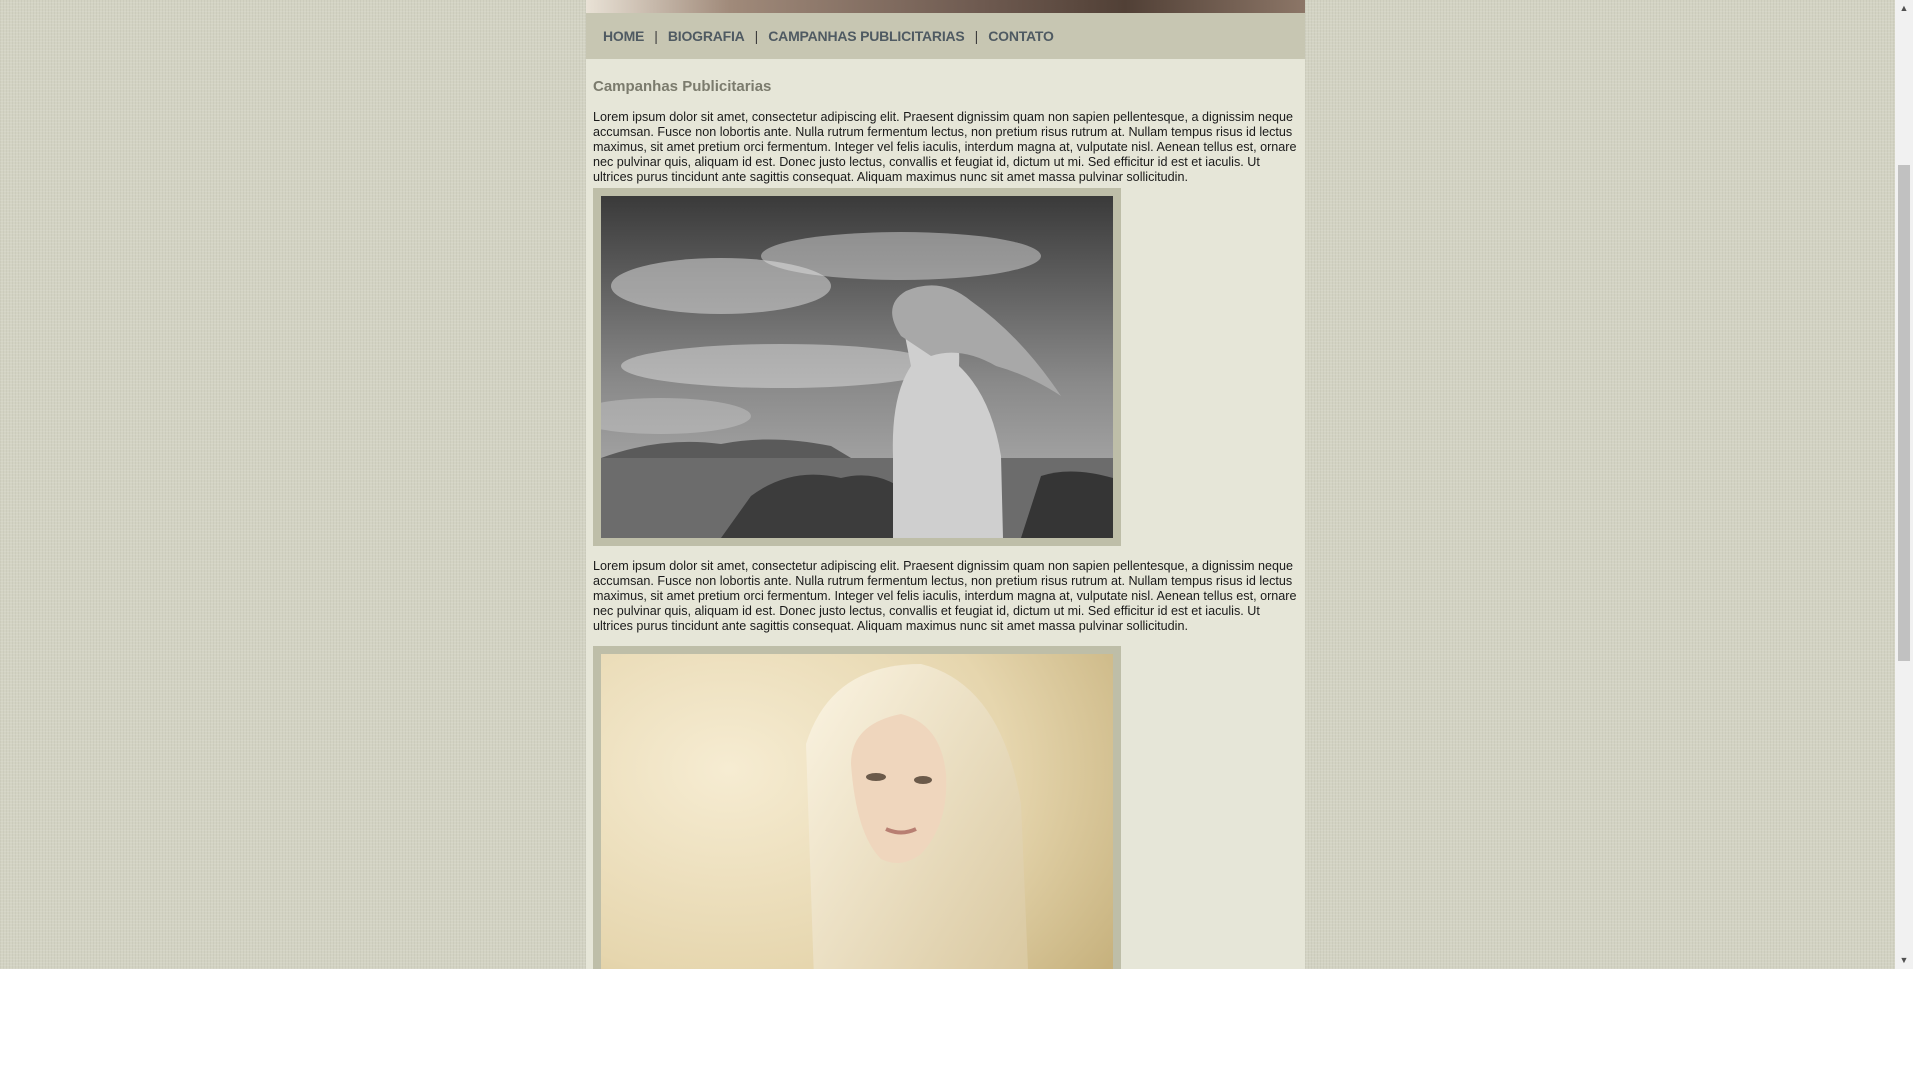  I want to click on vertical-scrollbar: ▲ ▼, so click(1904, 484).